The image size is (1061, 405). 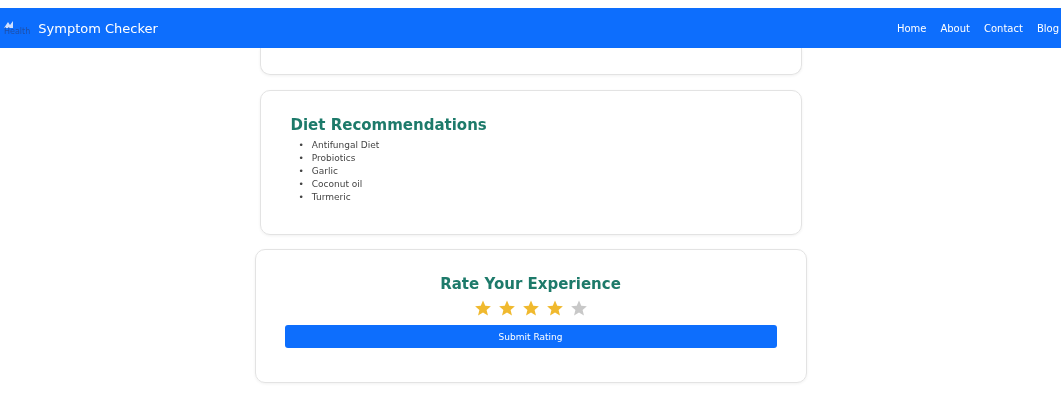 I want to click on nav-link: Contact, so click(x=1003, y=28).